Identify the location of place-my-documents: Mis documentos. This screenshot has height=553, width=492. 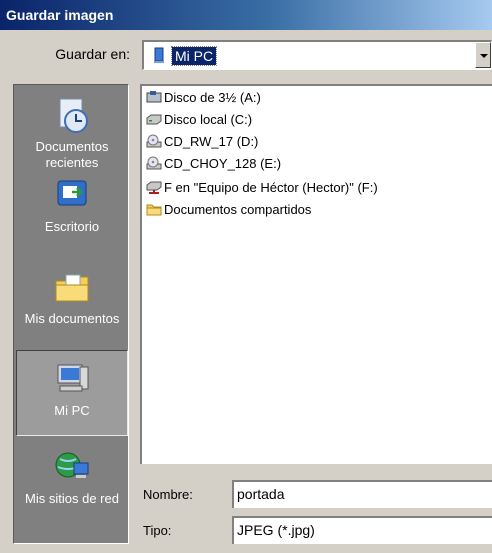
(72, 297).